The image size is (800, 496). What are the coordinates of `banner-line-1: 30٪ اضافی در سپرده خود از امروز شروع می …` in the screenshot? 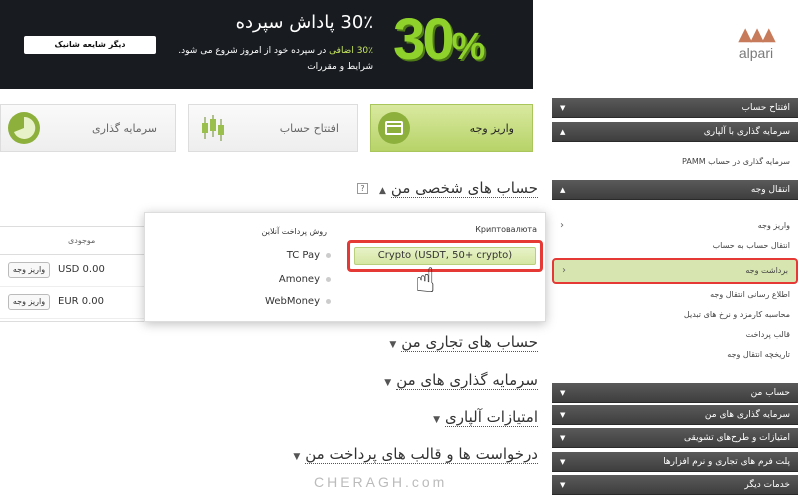 It's located at (275, 51).